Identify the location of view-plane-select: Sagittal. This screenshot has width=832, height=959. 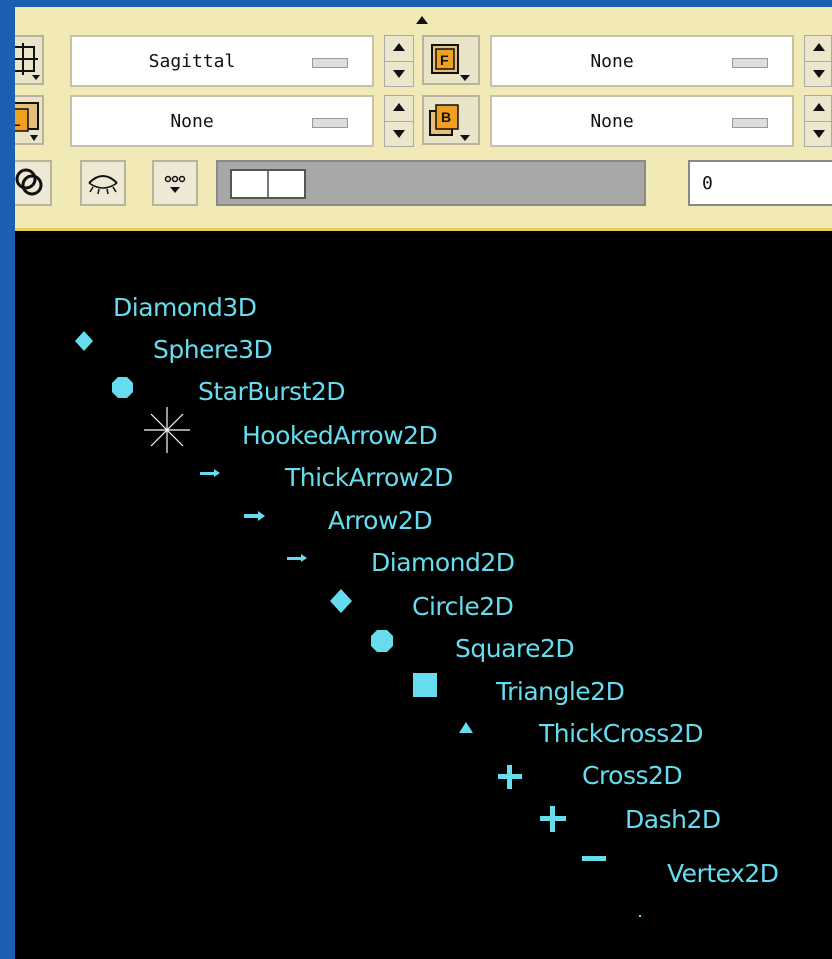
(222, 61).